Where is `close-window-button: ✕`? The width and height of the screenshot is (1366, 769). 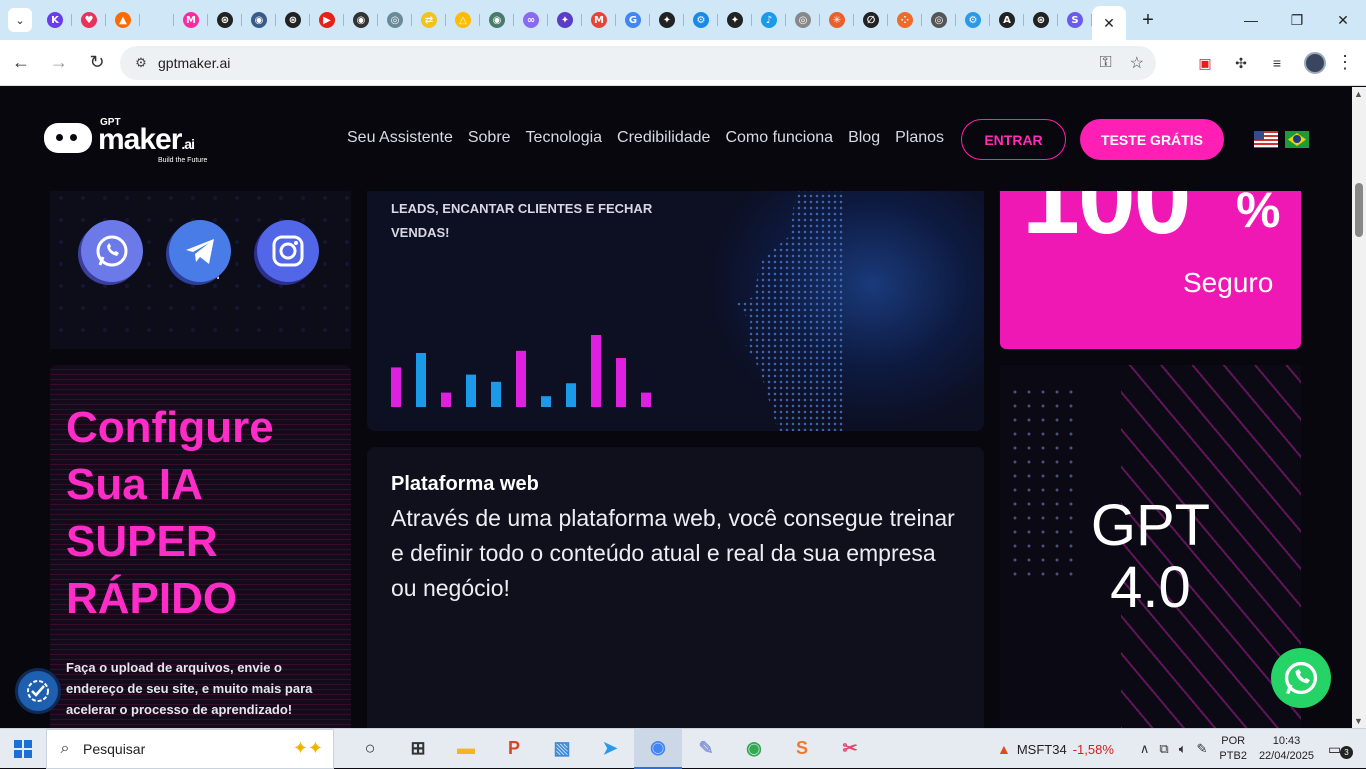
close-window-button: ✕ is located at coordinates (1343, 20).